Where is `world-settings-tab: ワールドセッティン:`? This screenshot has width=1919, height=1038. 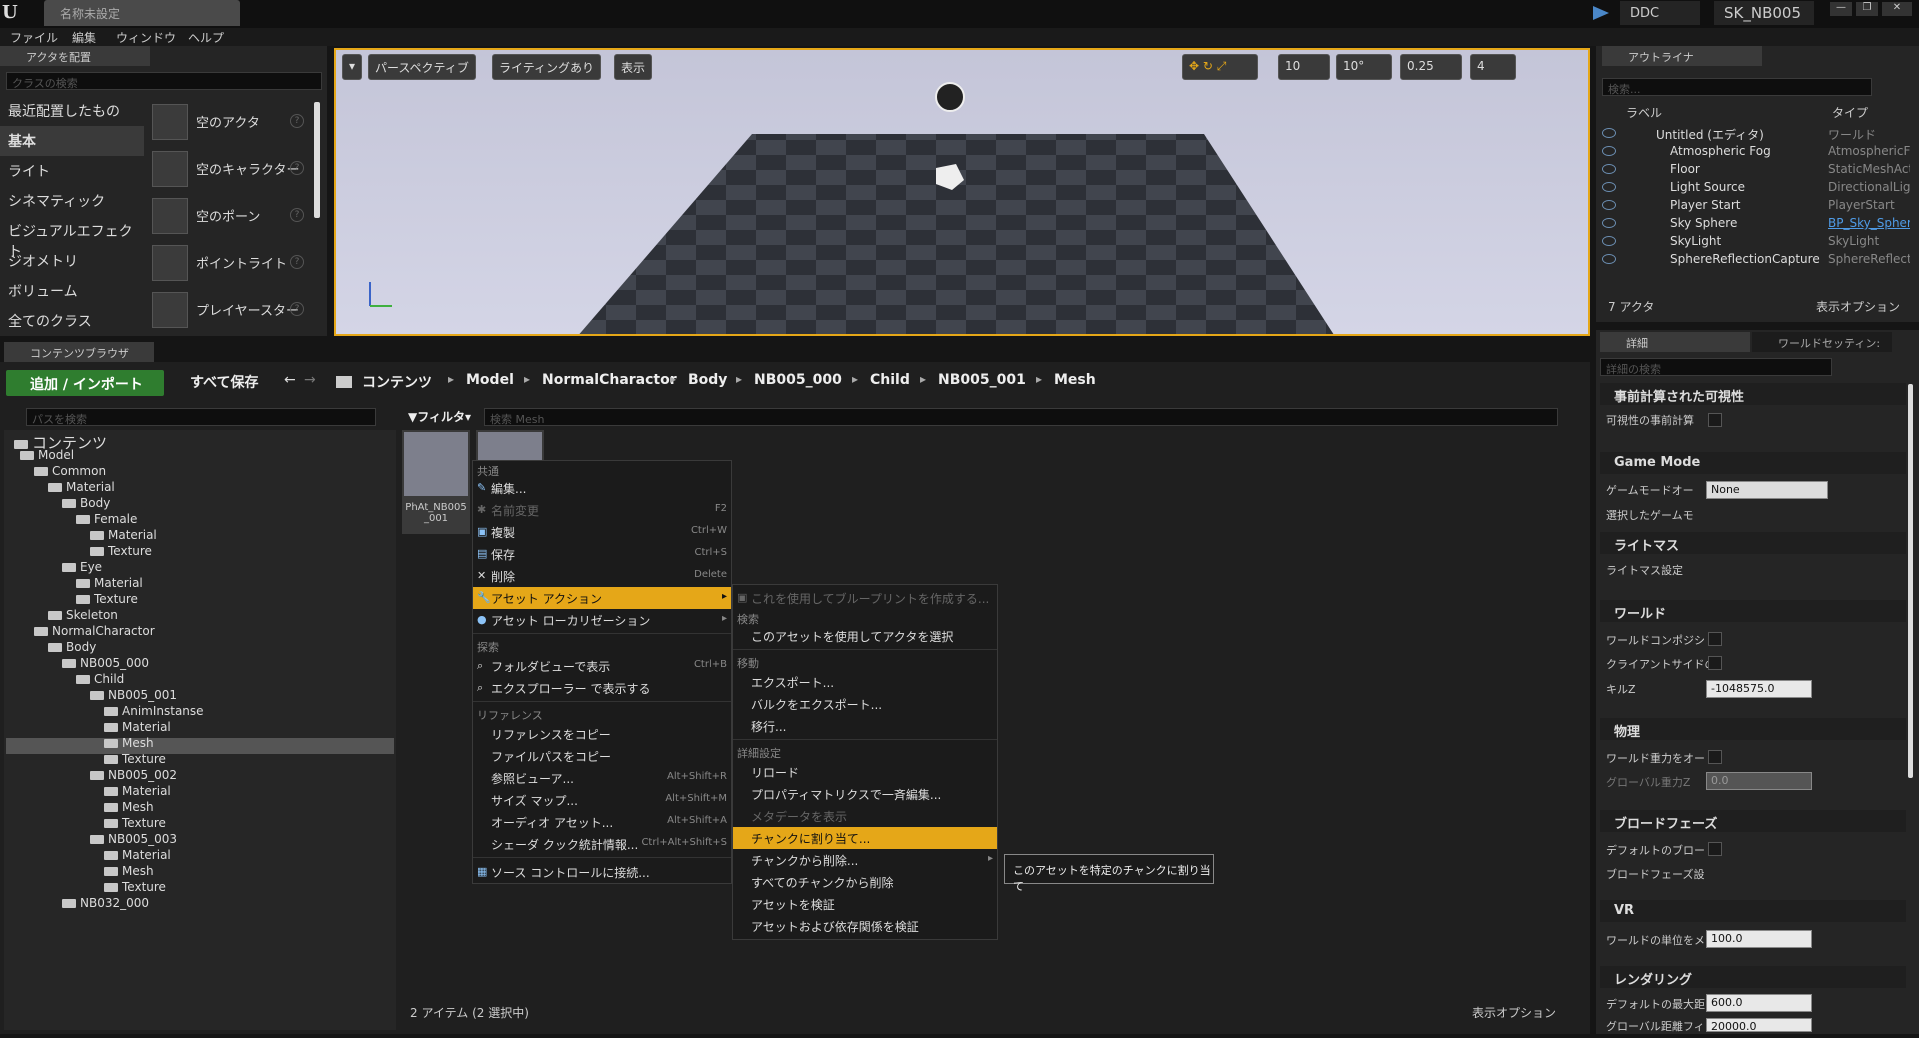 world-settings-tab: ワールドセッティン: is located at coordinates (1822, 342).